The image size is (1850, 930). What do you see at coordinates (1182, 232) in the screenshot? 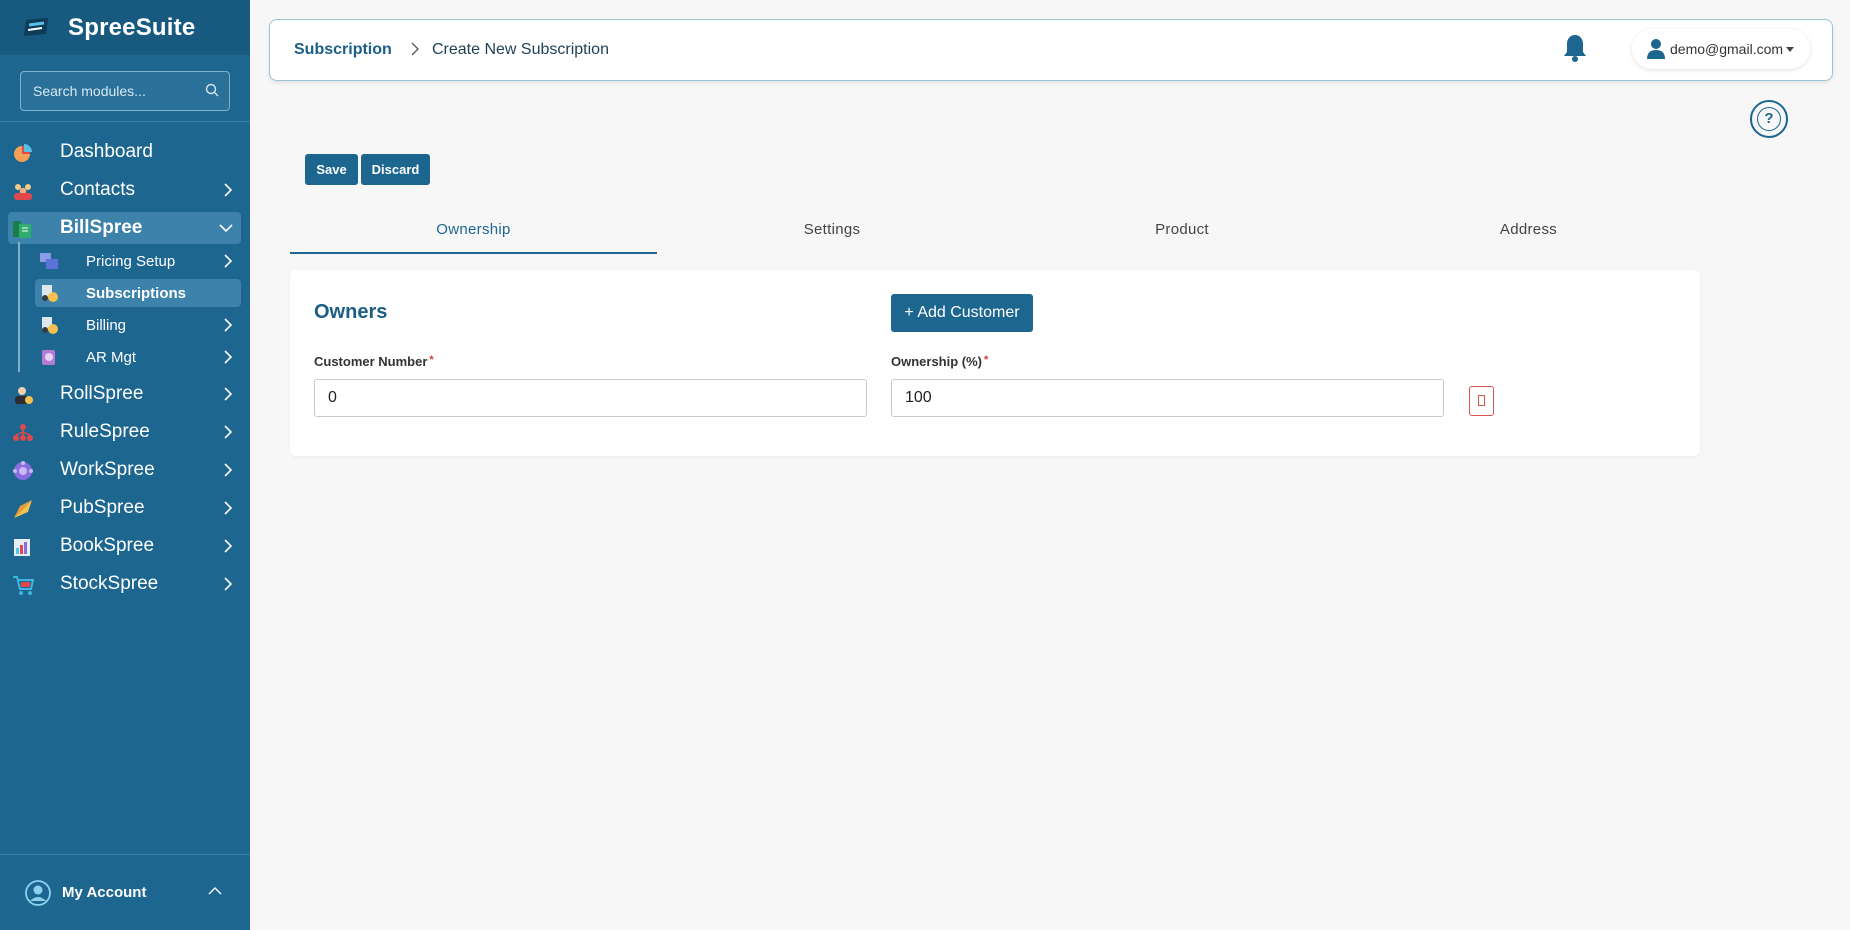
I see `tab-product: Product` at bounding box center [1182, 232].